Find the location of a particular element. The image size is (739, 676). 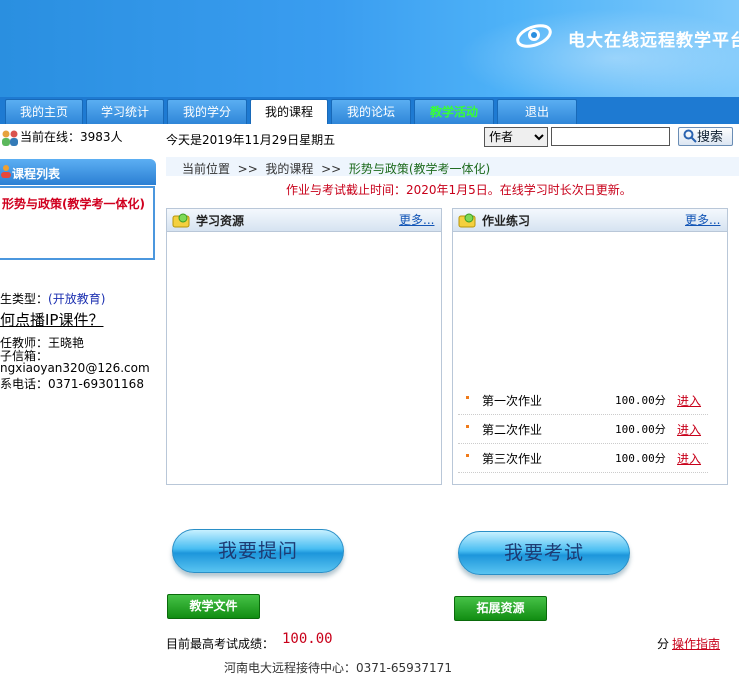

tab-logout: 退出 is located at coordinates (537, 111).